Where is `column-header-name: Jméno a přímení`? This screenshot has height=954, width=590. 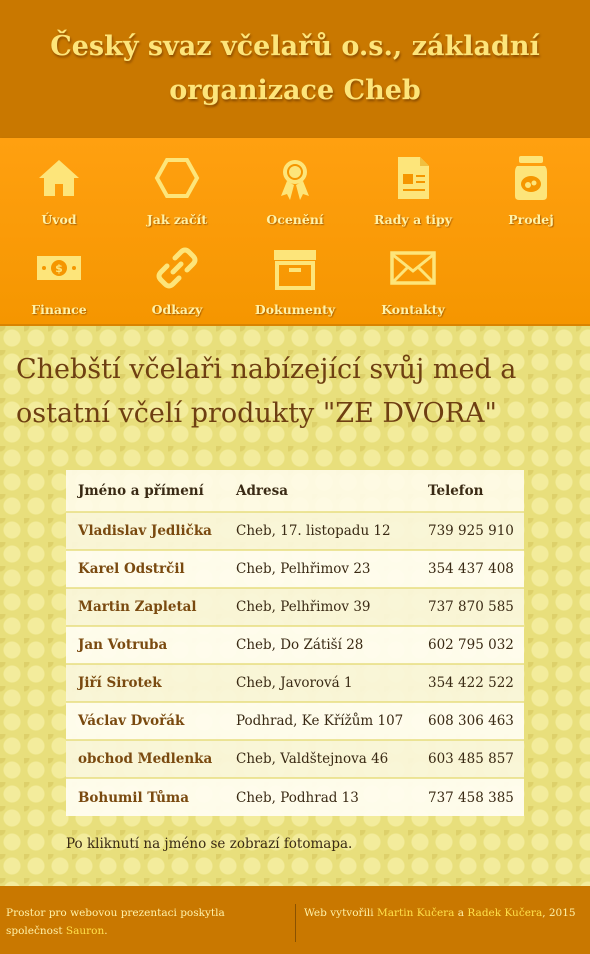 column-header-name: Jméno a přímení is located at coordinates (145, 491).